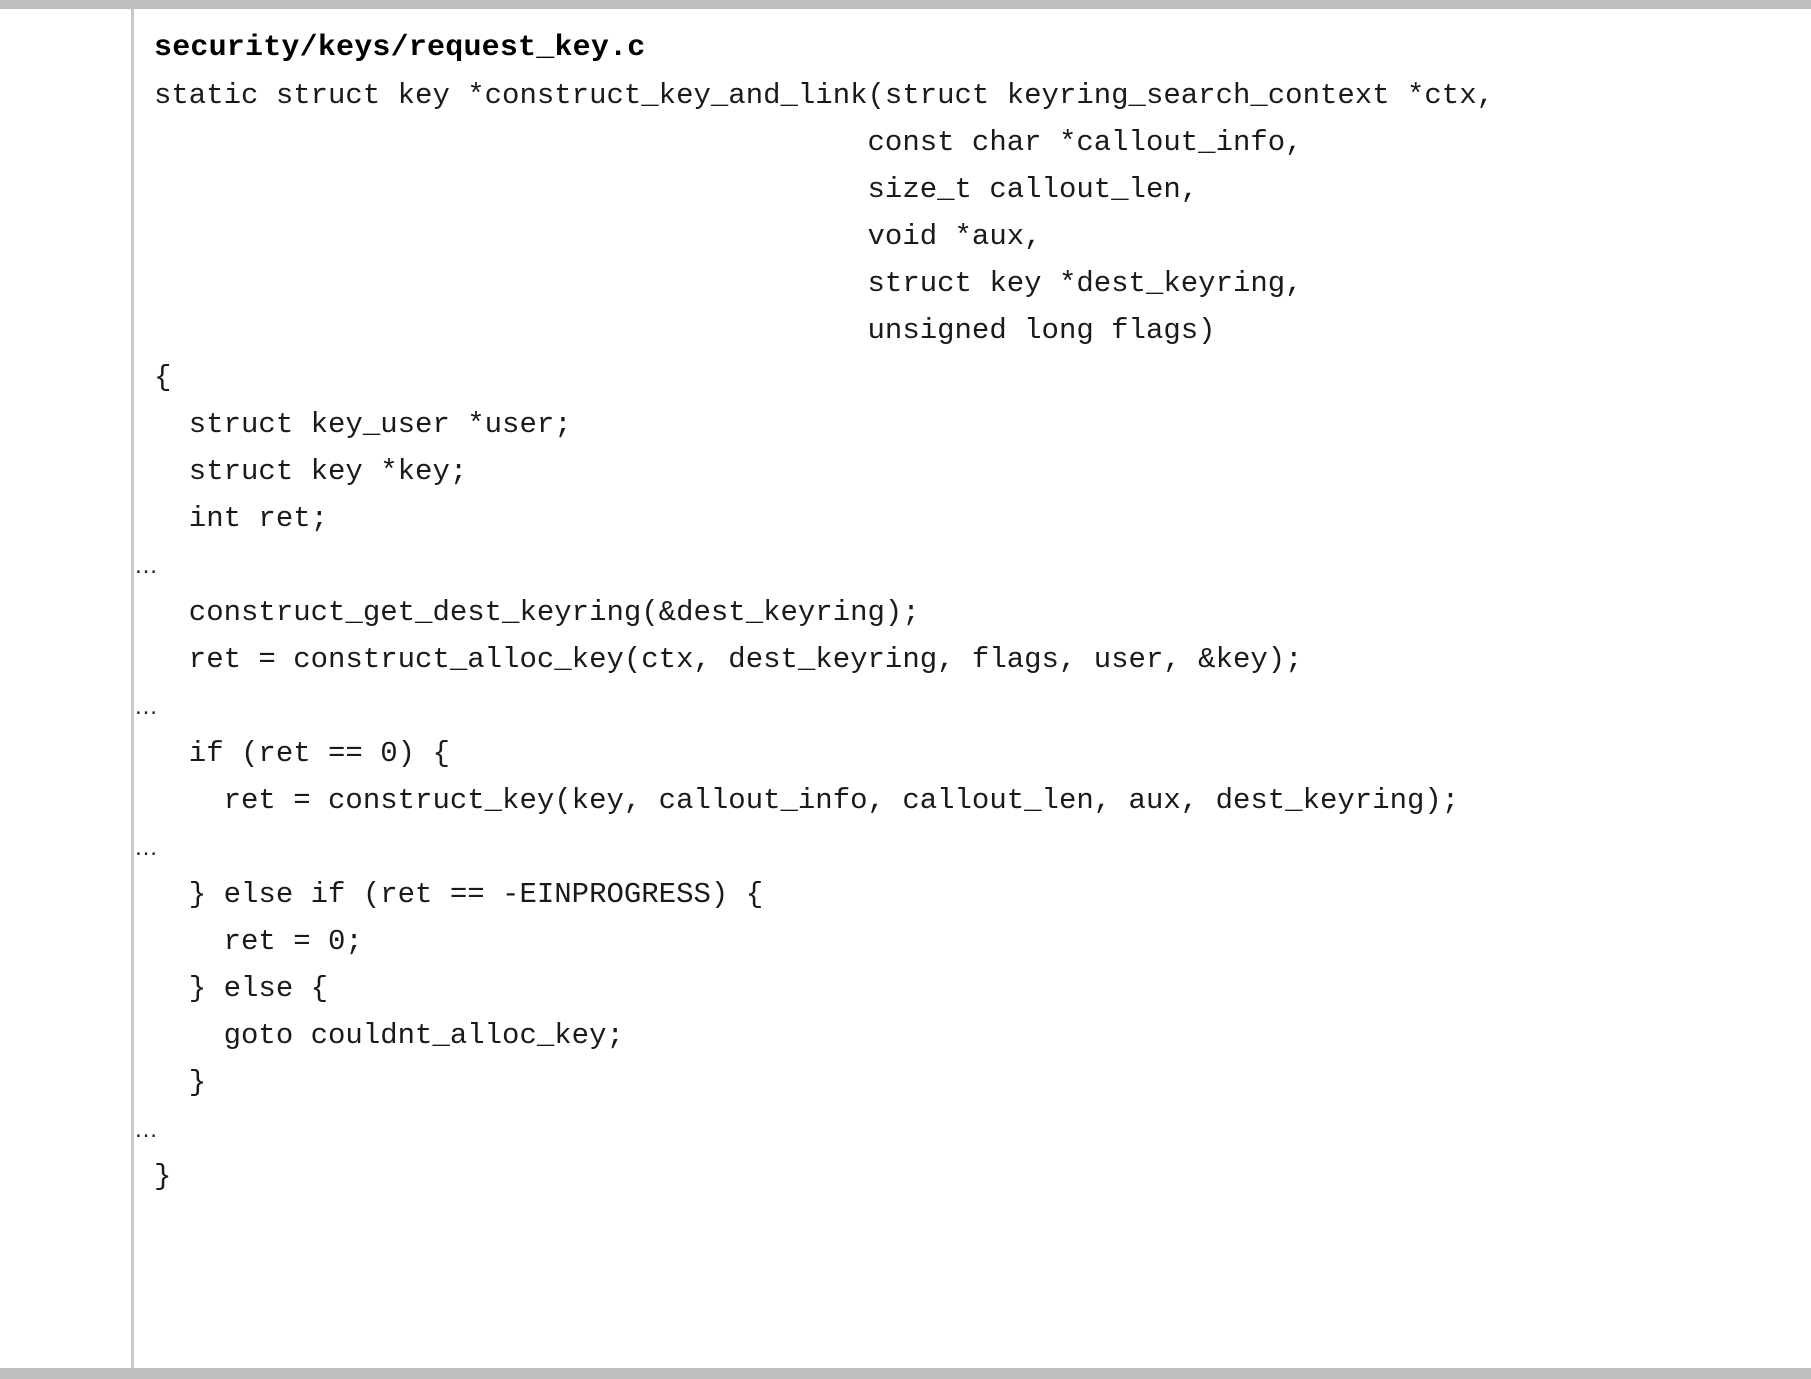 The height and width of the screenshot is (1379, 1811). Describe the element at coordinates (676, 189) in the screenshot. I see `code-line: size_t callout_len,` at that location.